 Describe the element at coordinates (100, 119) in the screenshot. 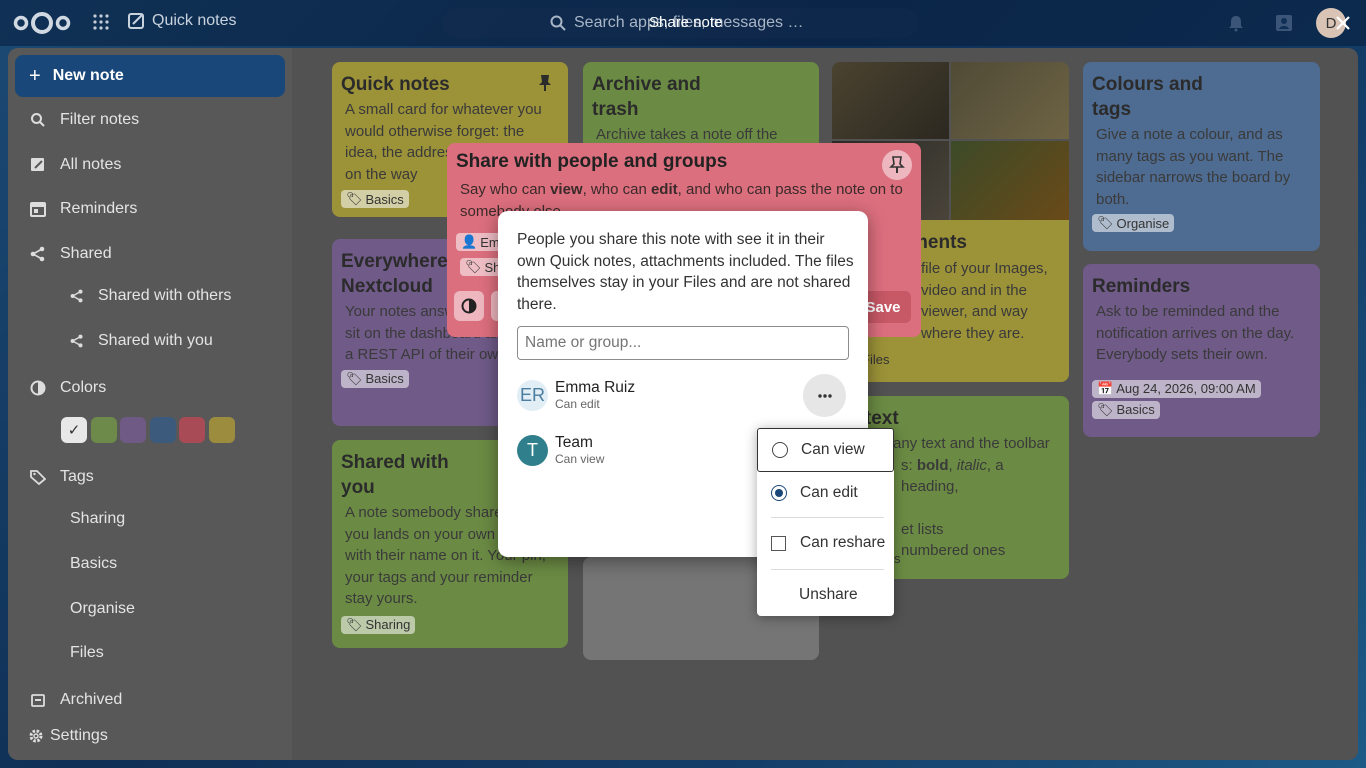

I see `filter-notes-label: Filter notes` at that location.